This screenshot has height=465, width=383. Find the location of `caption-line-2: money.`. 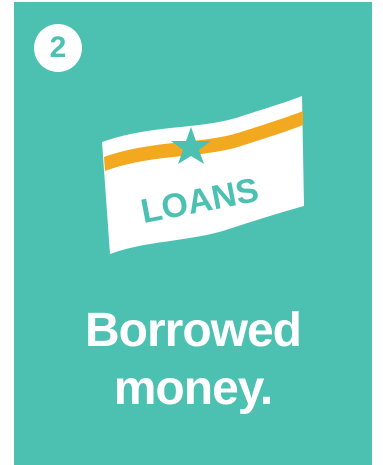

caption-line-2: money. is located at coordinates (193, 388).